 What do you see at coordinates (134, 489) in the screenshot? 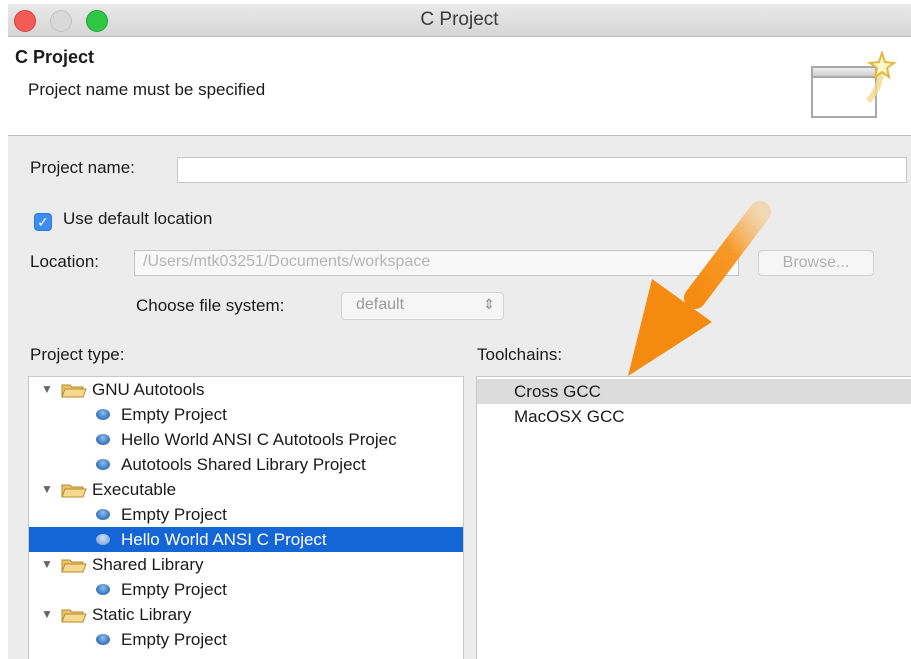
I see `tree-category-label: Executable` at bounding box center [134, 489].